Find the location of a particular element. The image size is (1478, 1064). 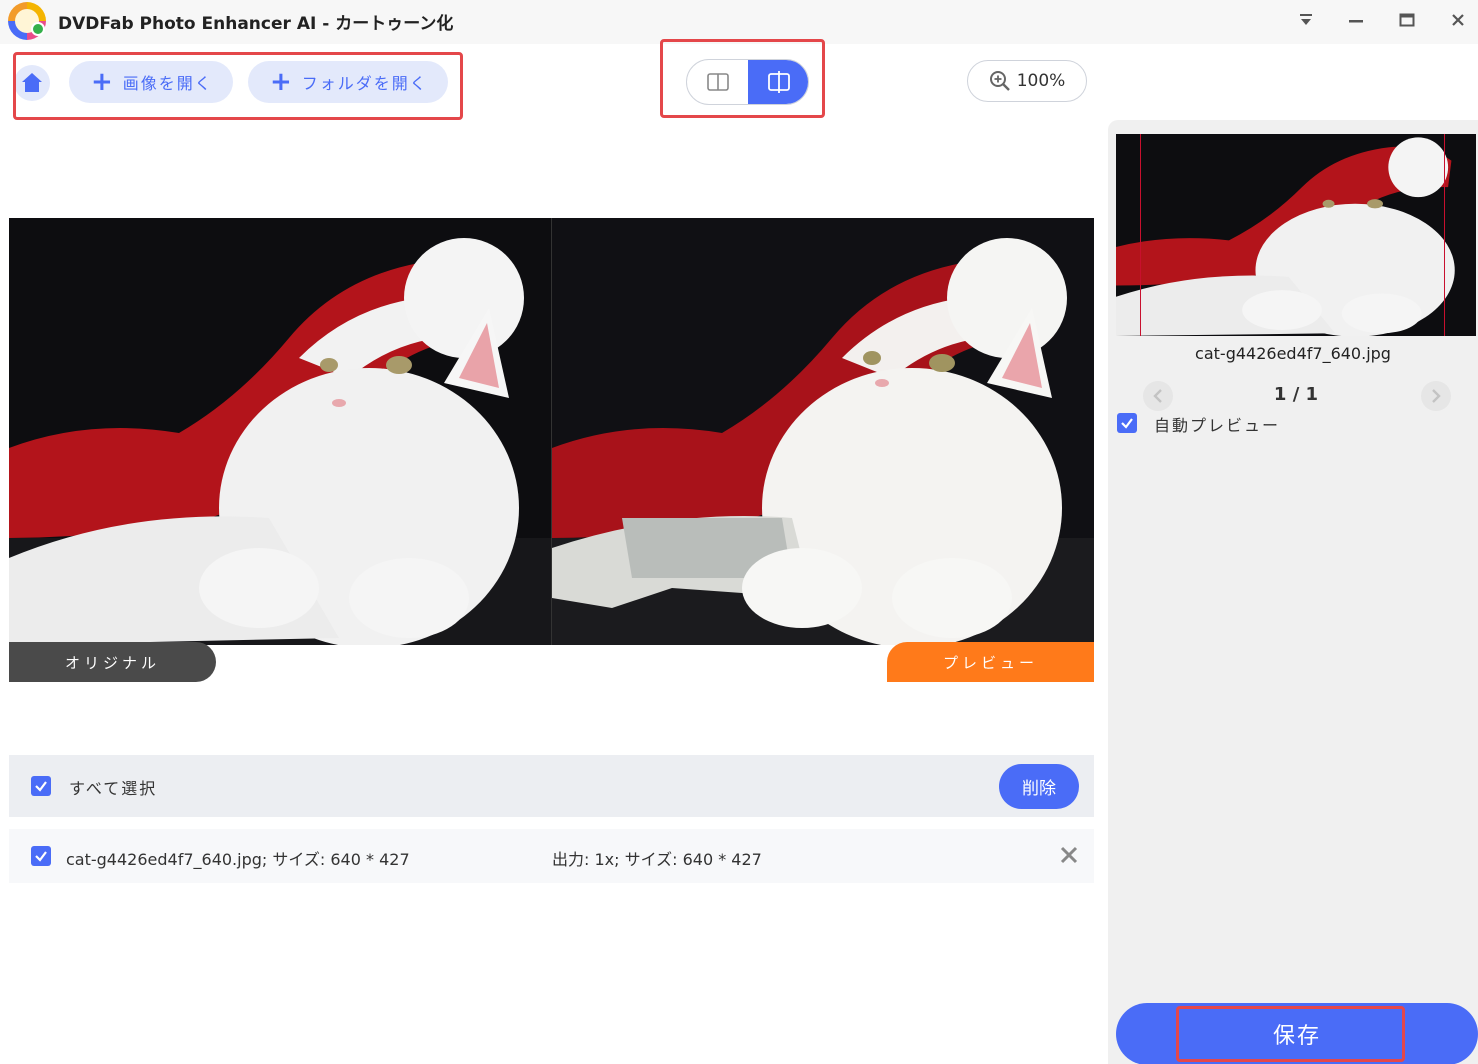

zoom-button: 100% is located at coordinates (1027, 81).